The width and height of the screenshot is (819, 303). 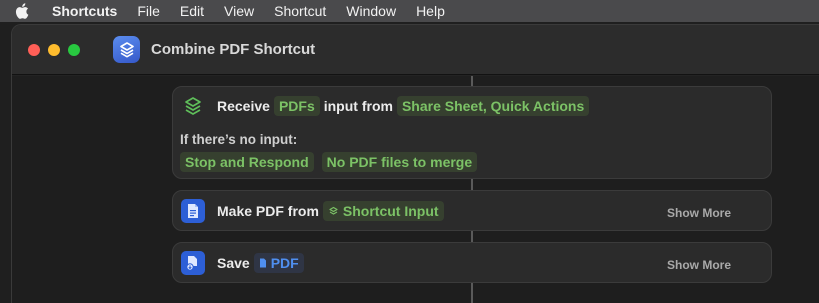 I want to click on window-controls, so click(x=54, y=49).